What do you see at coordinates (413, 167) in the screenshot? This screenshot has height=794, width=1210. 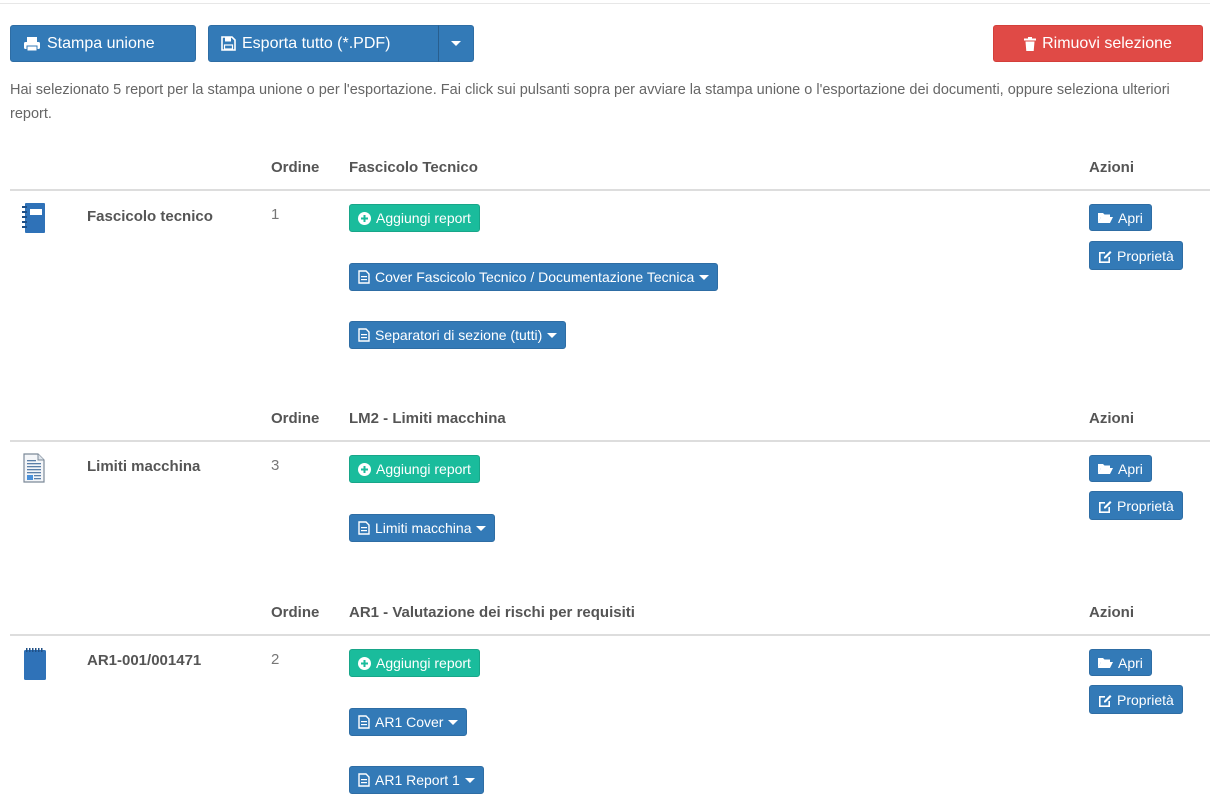 I see `section-title: Fascicolo Tecnico` at bounding box center [413, 167].